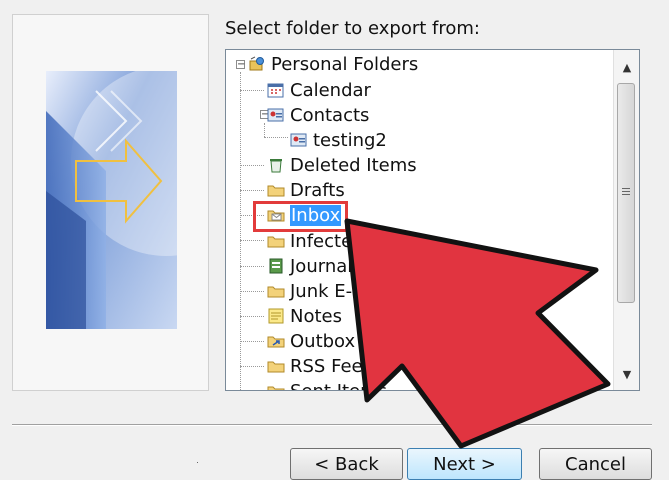  What do you see at coordinates (276, 316) in the screenshot?
I see `notes-icon` at bounding box center [276, 316].